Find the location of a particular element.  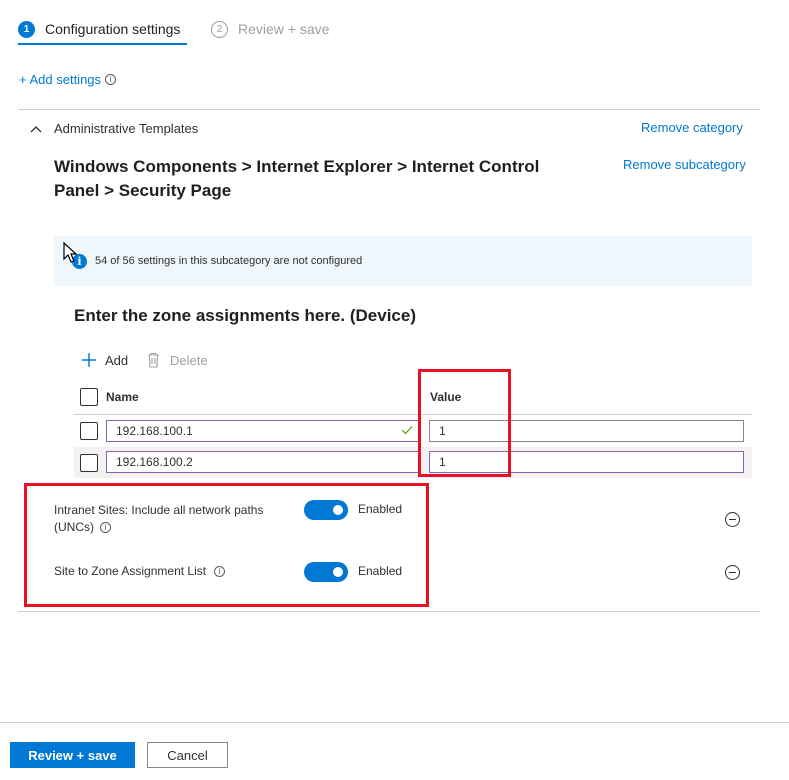

remove-subcategory-link: Remove subcategory is located at coordinates (684, 164).